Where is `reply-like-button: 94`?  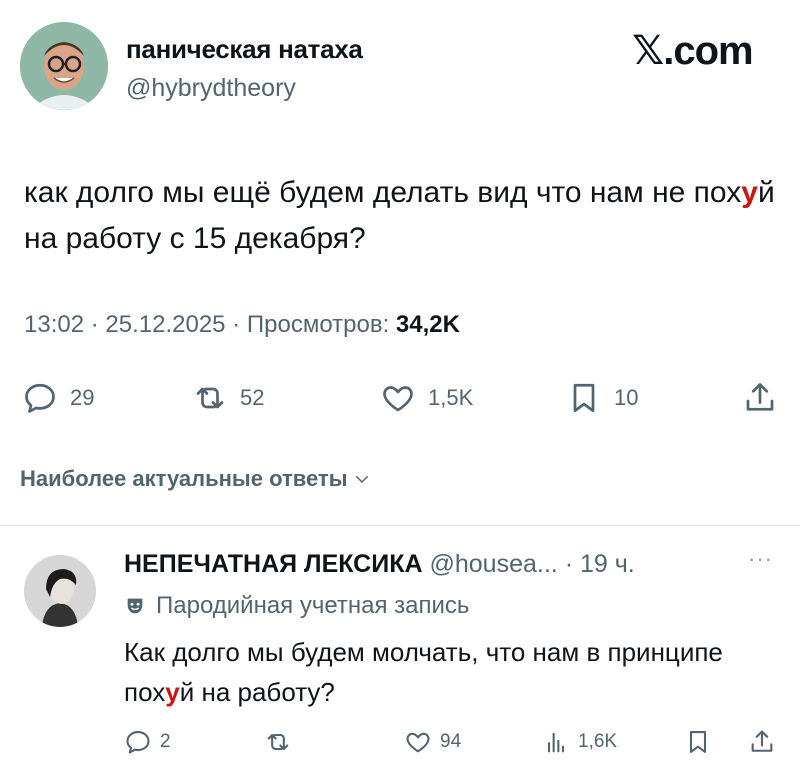 reply-like-button: 94 is located at coordinates (432, 742).